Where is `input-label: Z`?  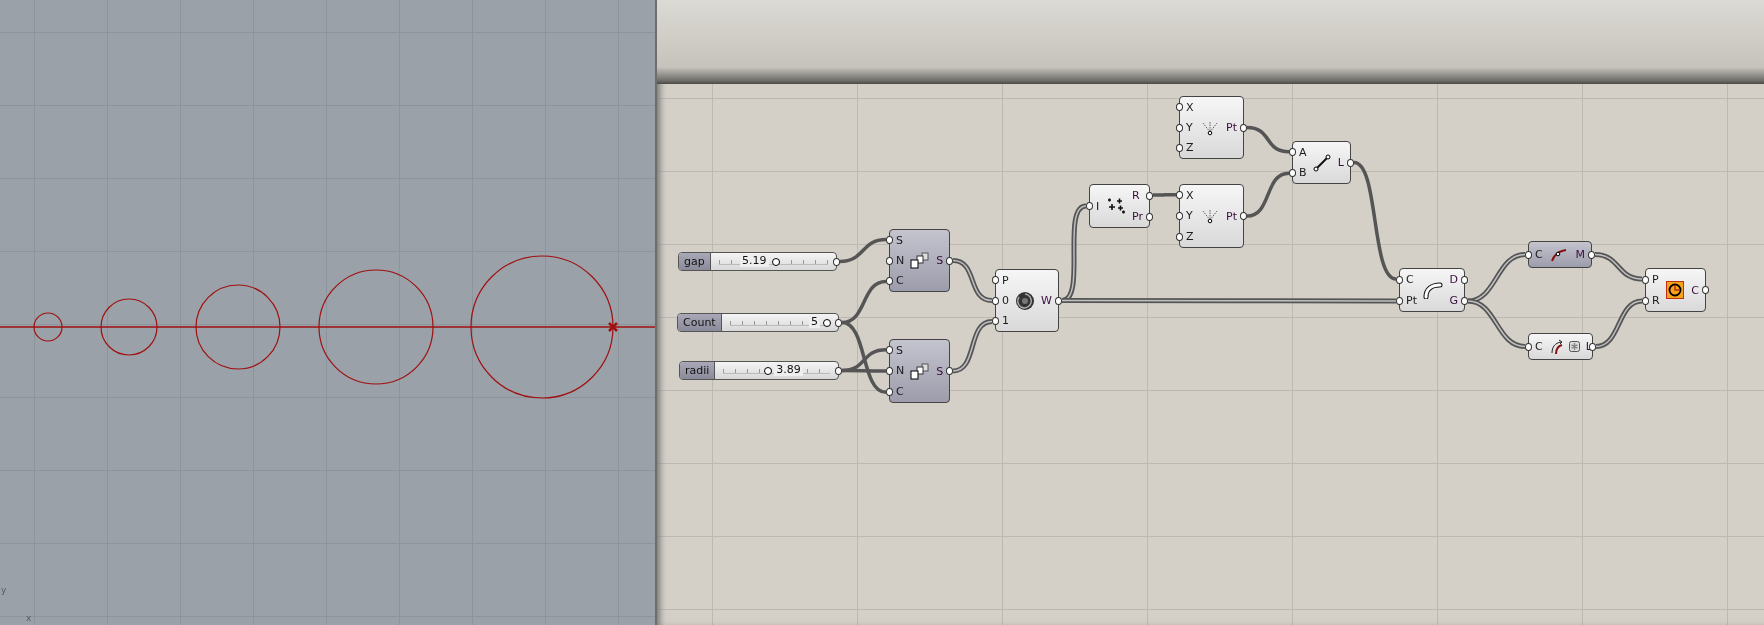 input-label: Z is located at coordinates (1190, 148).